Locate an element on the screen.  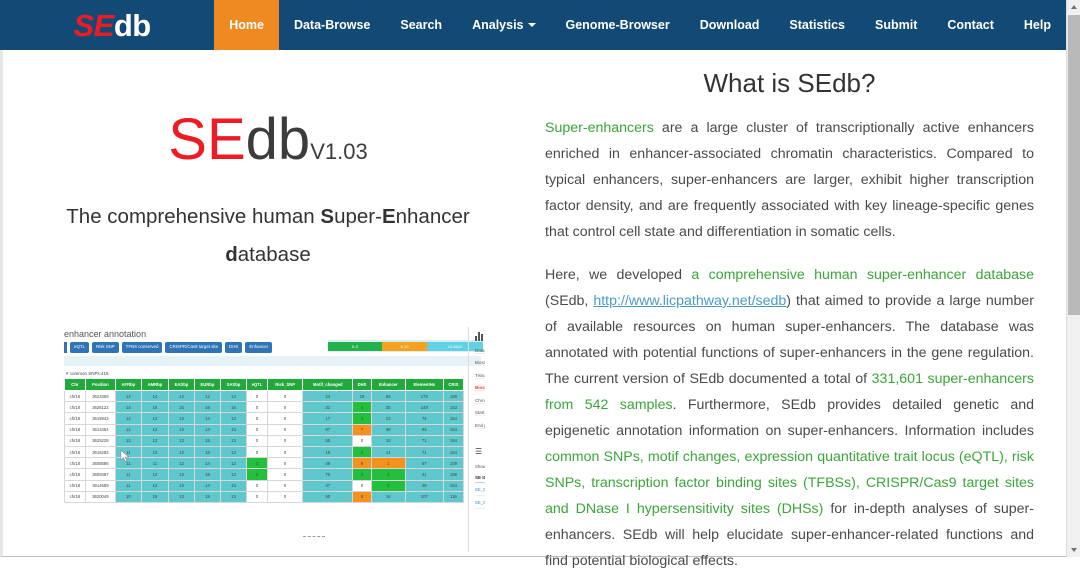
vertical-scrollbar is located at coordinates (1073, 278).